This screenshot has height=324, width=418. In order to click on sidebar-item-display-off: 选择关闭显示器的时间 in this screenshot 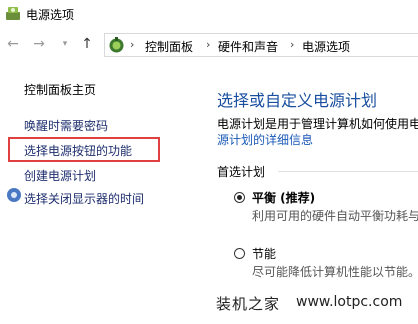, I will do `click(84, 198)`.